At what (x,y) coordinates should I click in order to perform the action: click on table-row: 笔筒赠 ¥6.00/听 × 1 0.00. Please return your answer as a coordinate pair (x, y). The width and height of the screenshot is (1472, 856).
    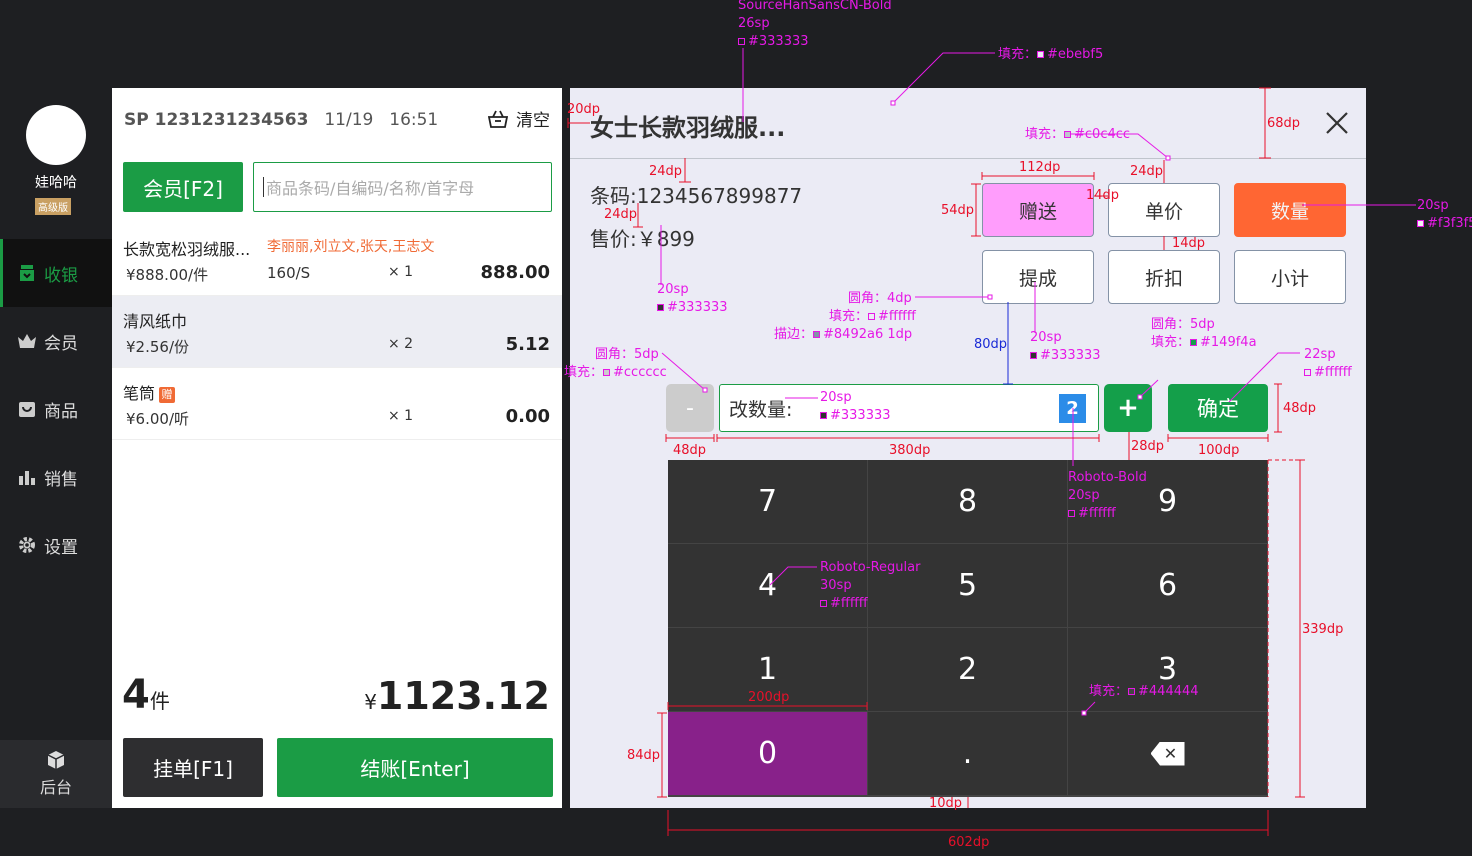
    Looking at the image, I should click on (337, 404).